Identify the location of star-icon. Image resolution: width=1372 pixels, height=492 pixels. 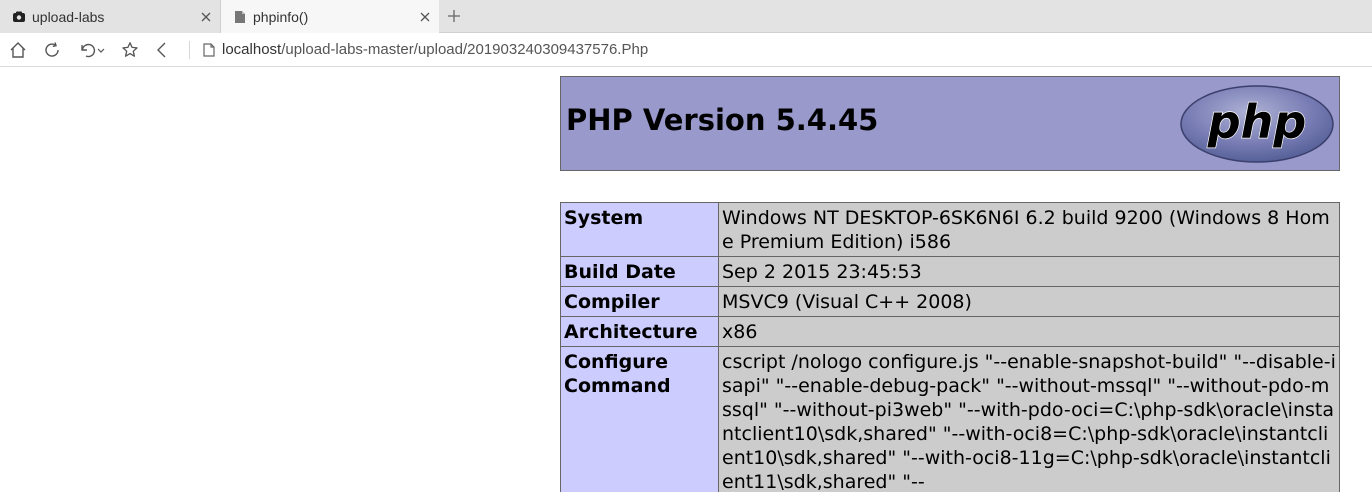
(130, 50).